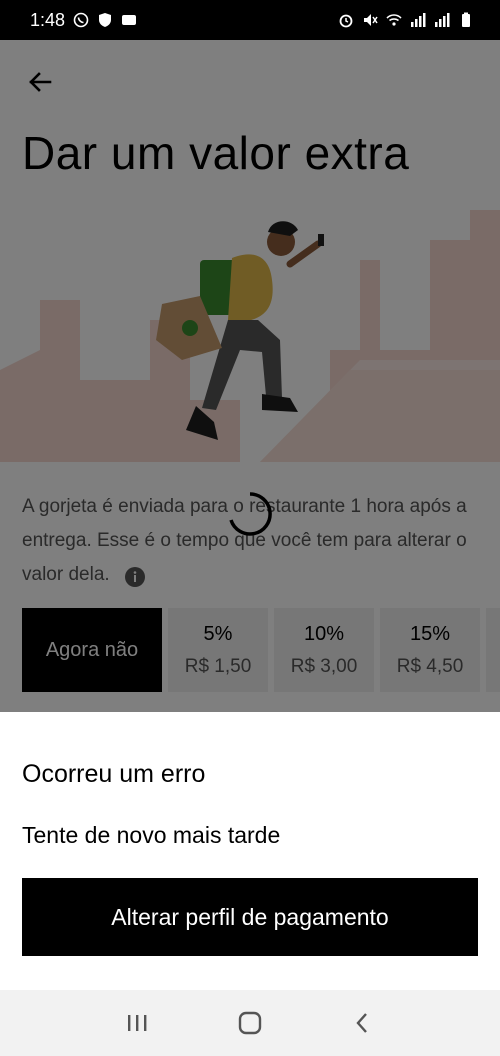 Image resolution: width=500 pixels, height=1056 pixels. What do you see at coordinates (81, 20) in the screenshot?
I see `whatsapp-icon` at bounding box center [81, 20].